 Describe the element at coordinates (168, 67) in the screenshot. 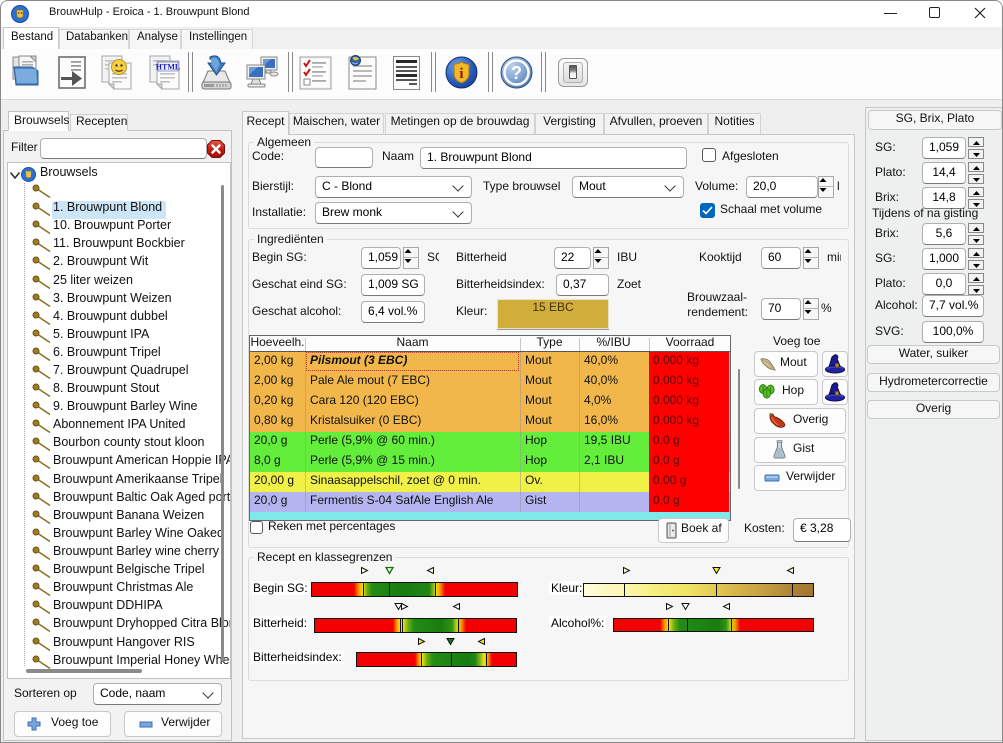

I see `svg-text: HTML` at that location.